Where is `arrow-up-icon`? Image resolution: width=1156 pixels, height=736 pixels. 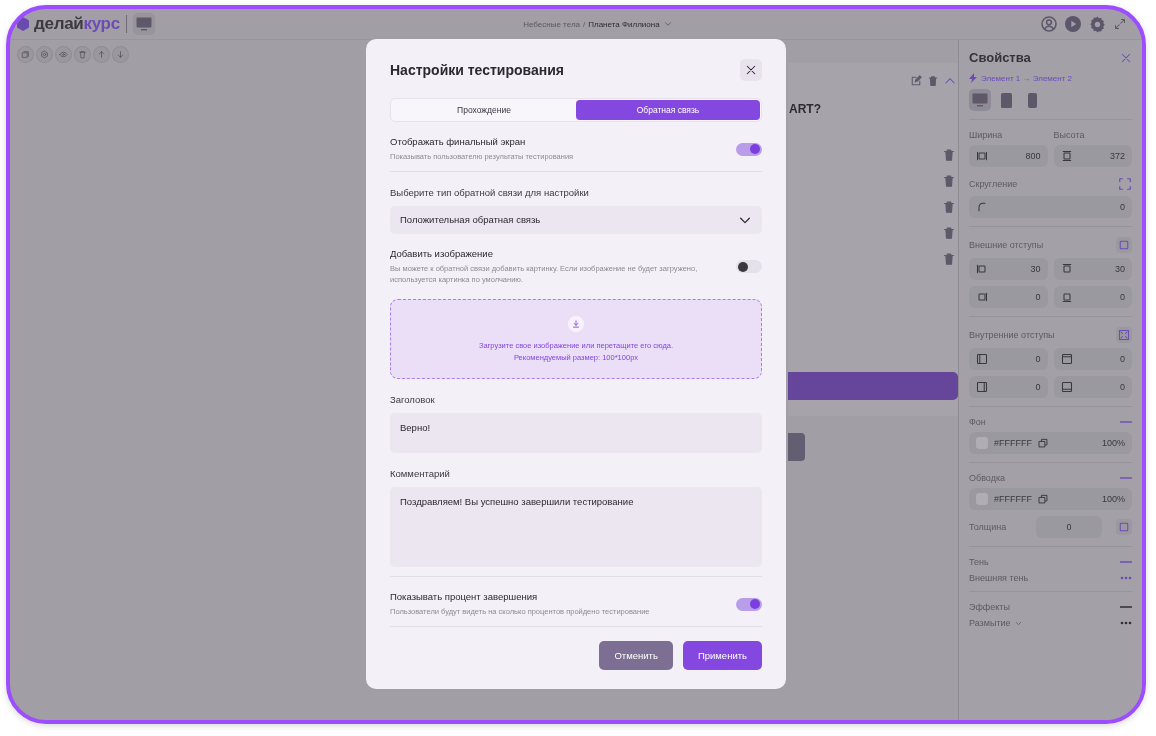 arrow-up-icon is located at coordinates (101, 54).